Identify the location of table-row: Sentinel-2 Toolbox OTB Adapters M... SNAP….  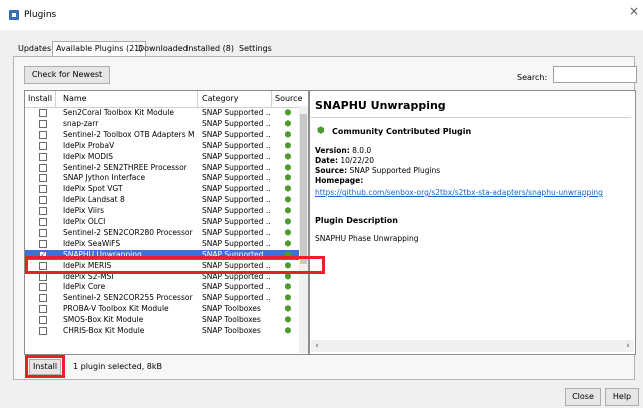
(166, 135).